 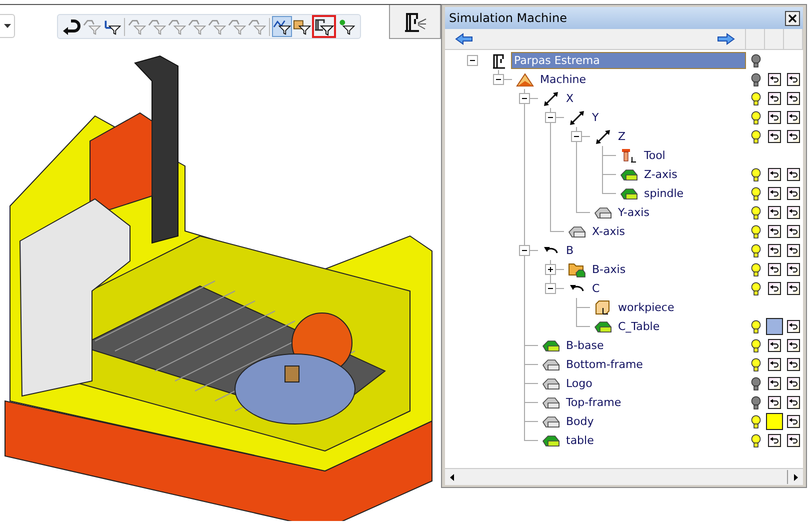 I want to click on caret-icon, so click(x=7, y=26).